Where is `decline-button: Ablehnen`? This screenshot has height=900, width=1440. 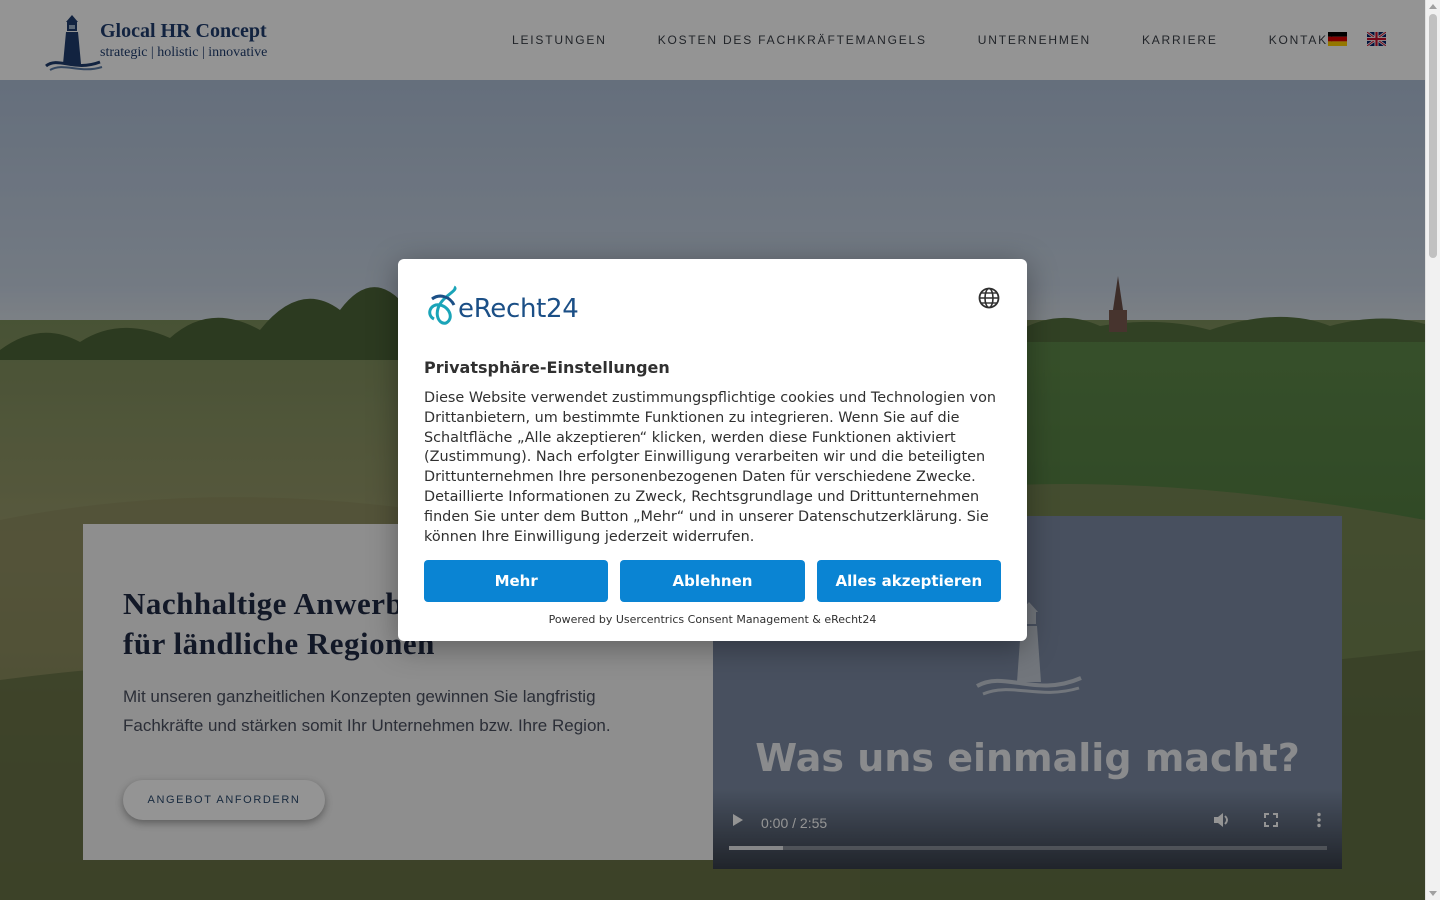 decline-button: Ablehnen is located at coordinates (712, 581).